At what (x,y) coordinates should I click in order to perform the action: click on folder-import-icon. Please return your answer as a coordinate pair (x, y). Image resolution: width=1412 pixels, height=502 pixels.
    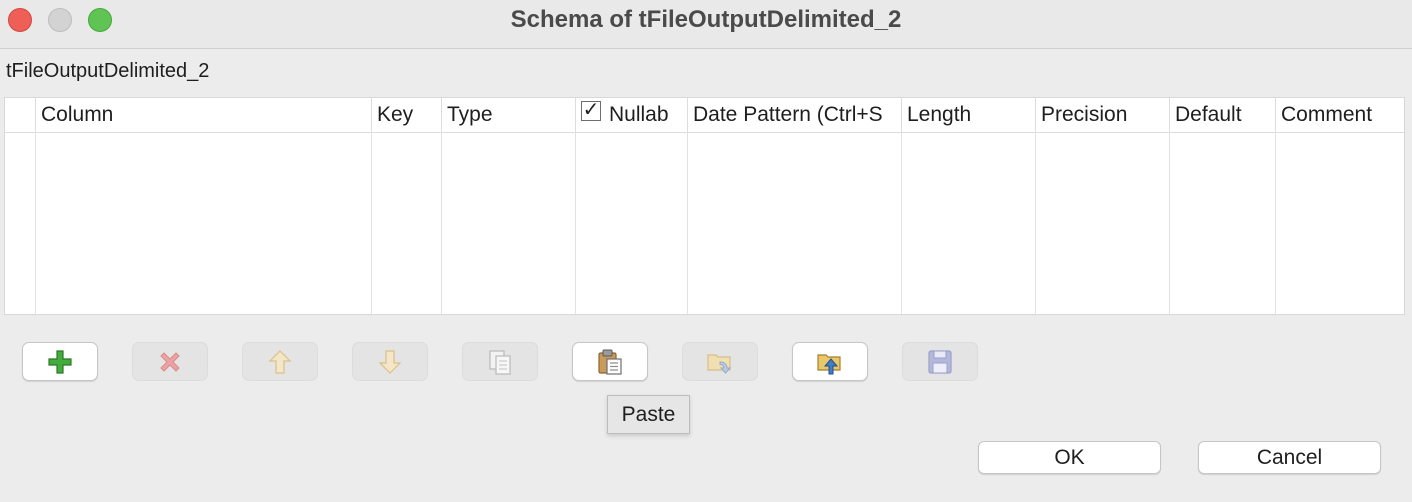
    Looking at the image, I should click on (719, 363).